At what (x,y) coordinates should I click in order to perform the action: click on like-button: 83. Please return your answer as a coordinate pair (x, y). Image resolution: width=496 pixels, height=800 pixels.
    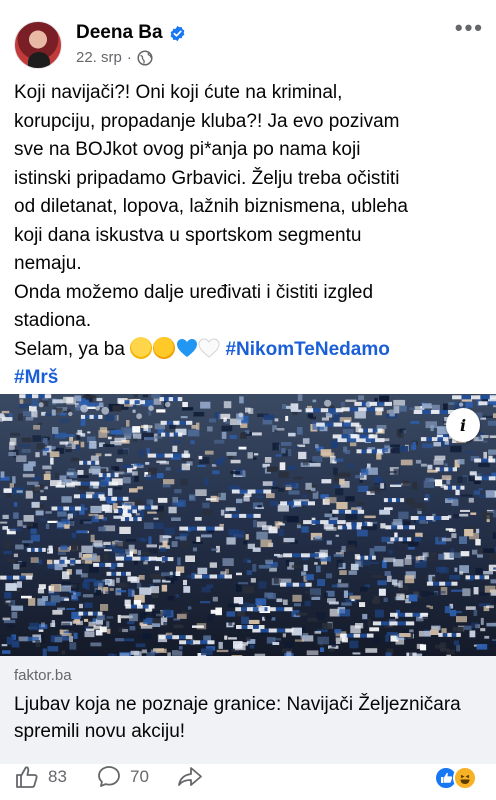
    Looking at the image, I should click on (40, 777).